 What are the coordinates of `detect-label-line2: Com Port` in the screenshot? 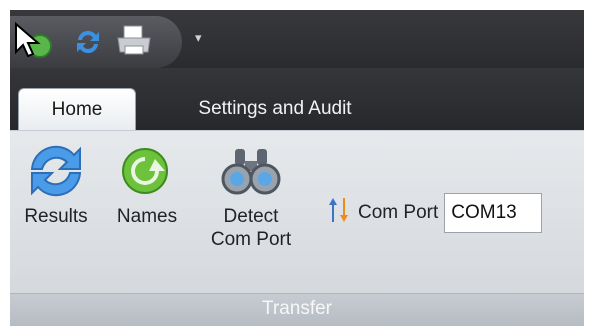 It's located at (251, 239).